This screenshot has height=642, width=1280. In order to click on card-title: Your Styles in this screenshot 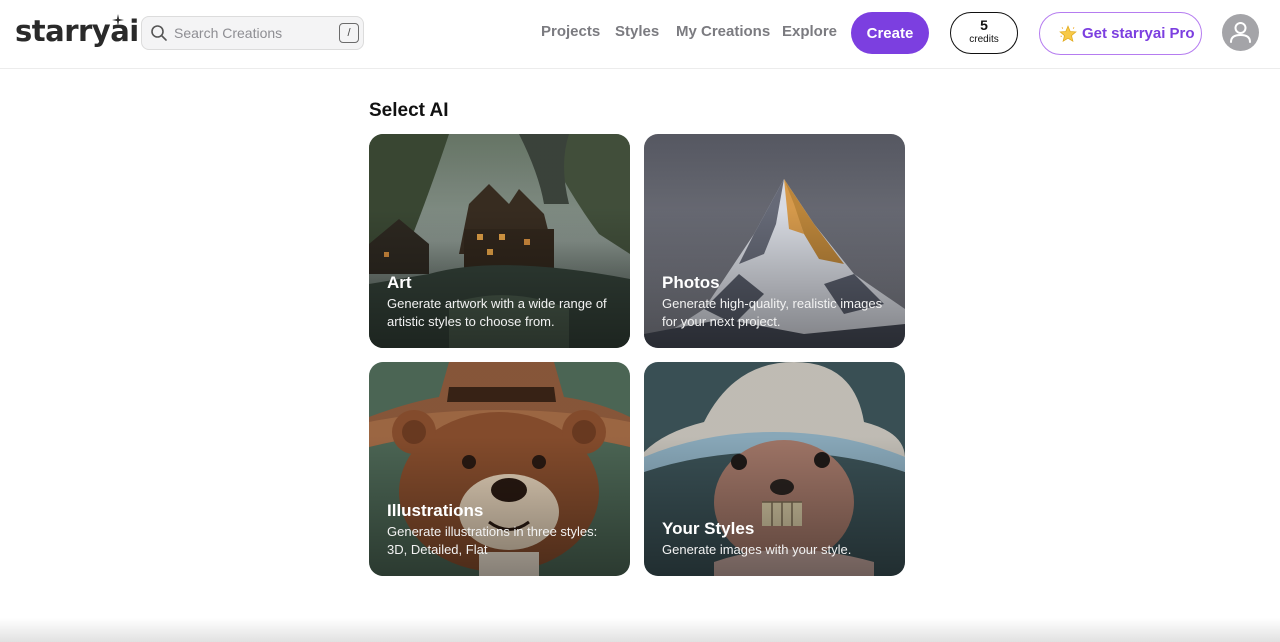, I will do `click(708, 528)`.